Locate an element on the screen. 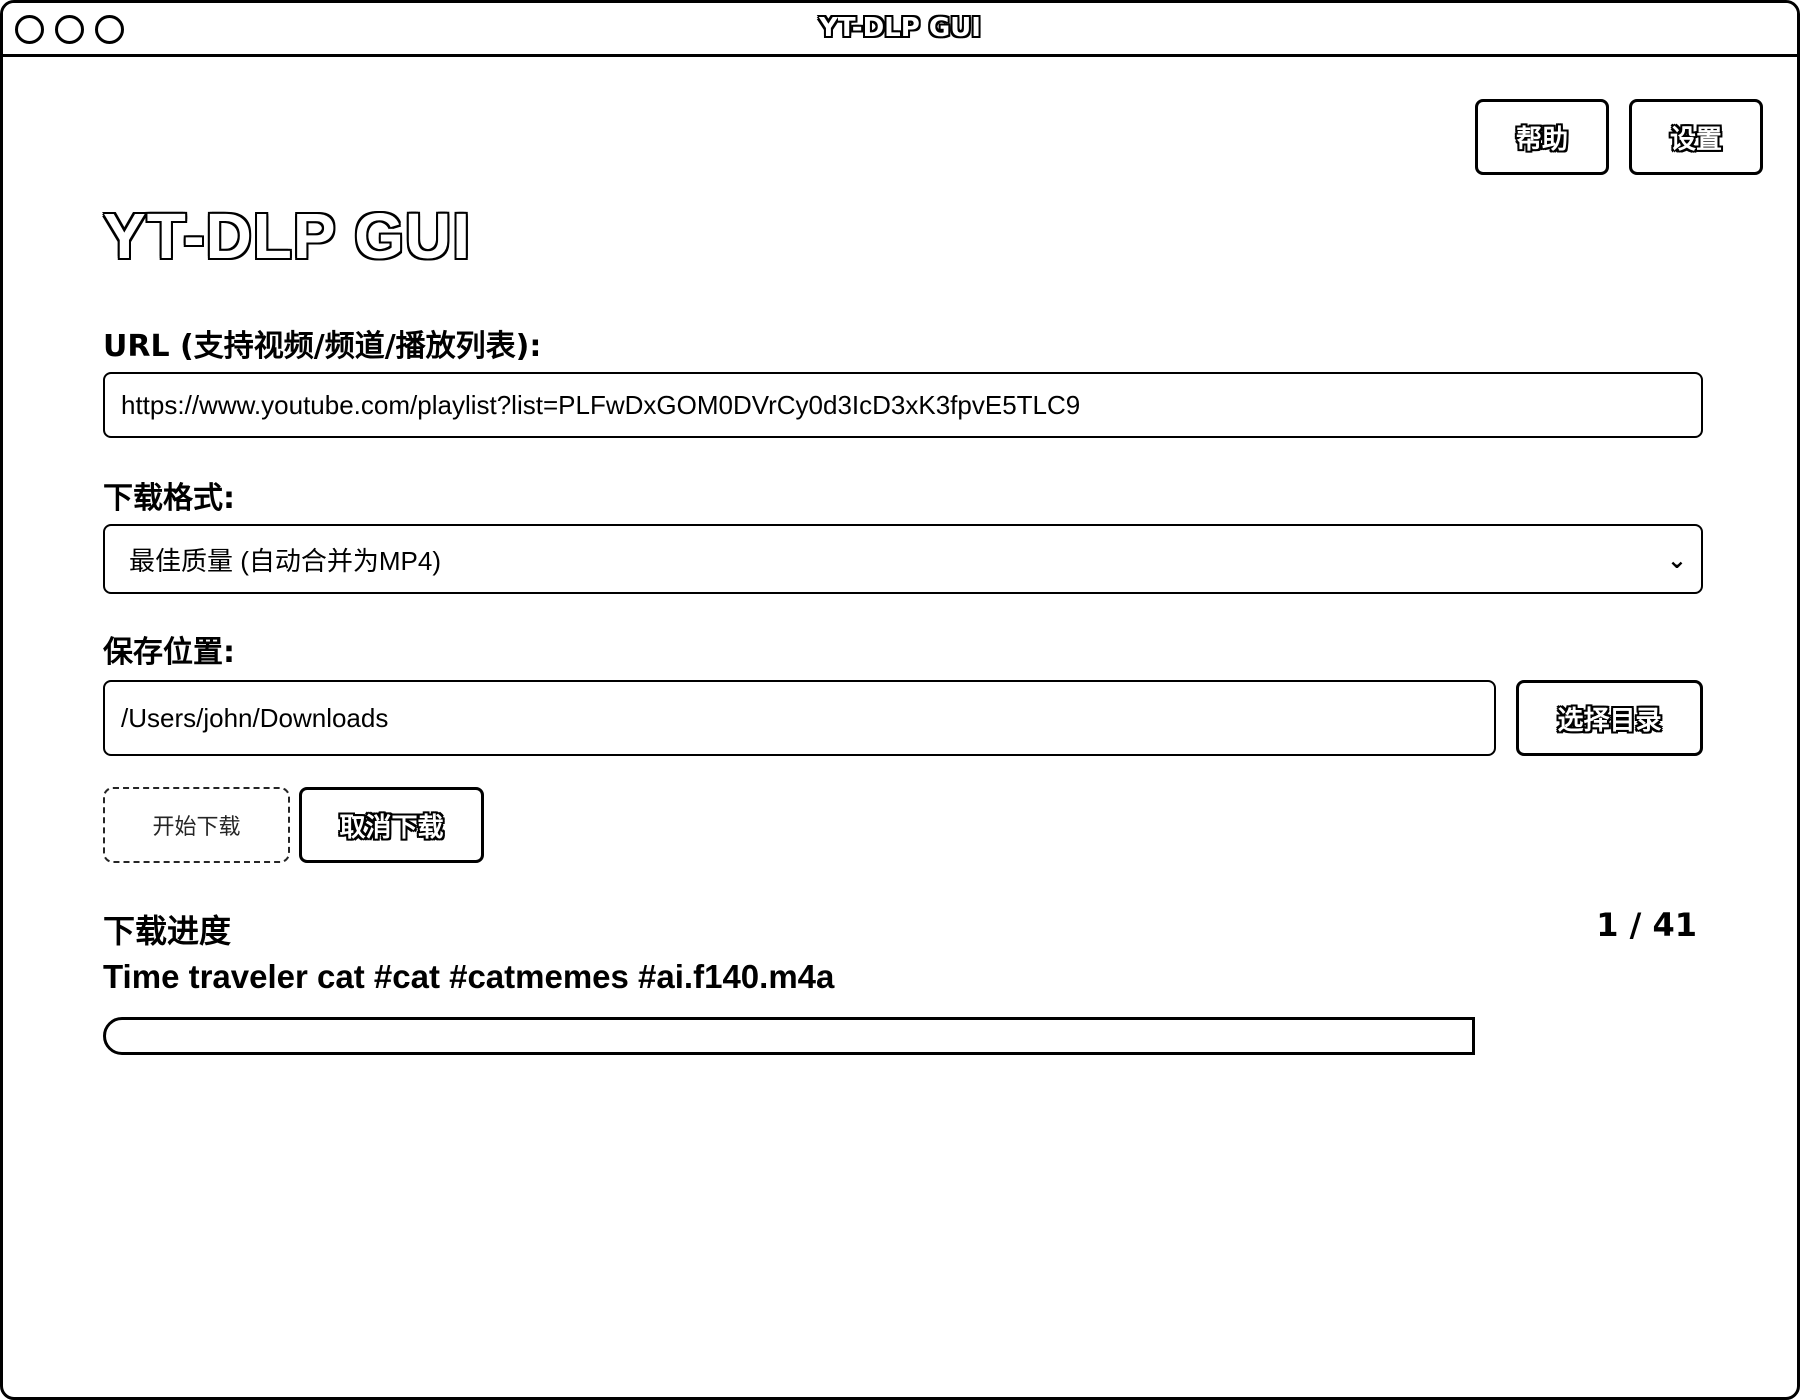 The height and width of the screenshot is (1400, 1800). page-title: YT-DLP GUI is located at coordinates (287, 236).